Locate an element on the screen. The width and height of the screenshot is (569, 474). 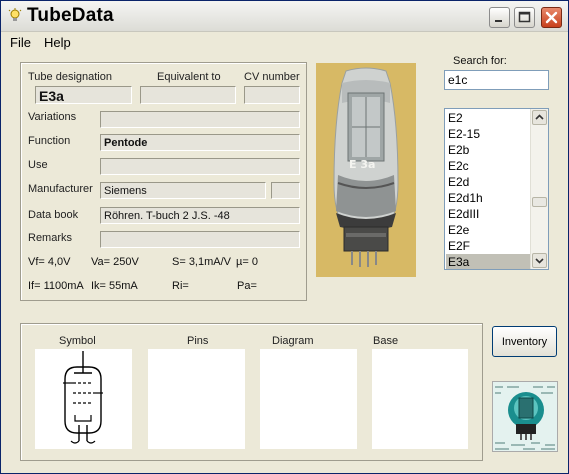
scroll-up-button is located at coordinates (539, 117).